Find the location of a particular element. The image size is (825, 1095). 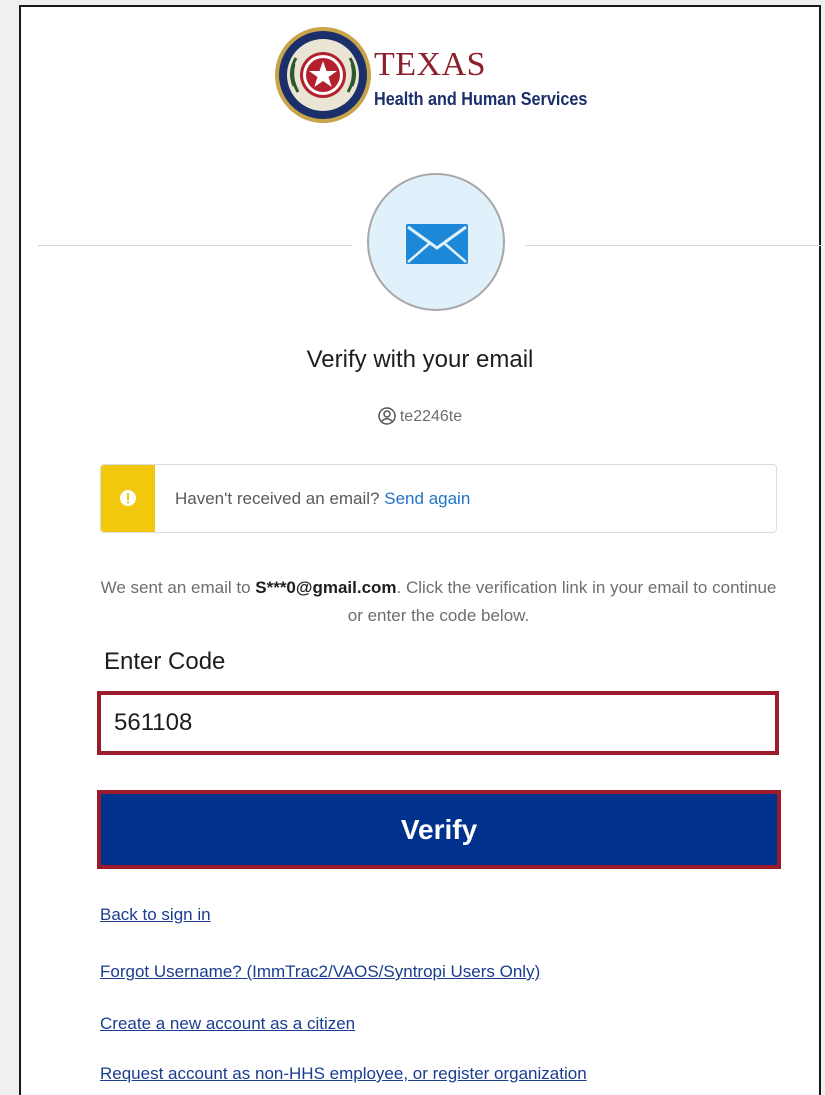

send-again-link: Send again is located at coordinates (427, 498).